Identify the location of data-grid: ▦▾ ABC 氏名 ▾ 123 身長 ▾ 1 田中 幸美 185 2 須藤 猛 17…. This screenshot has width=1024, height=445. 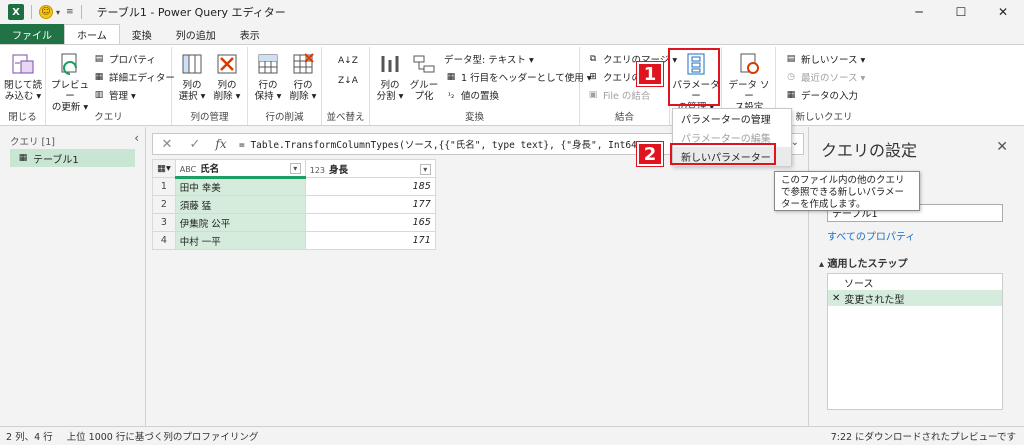
(294, 204).